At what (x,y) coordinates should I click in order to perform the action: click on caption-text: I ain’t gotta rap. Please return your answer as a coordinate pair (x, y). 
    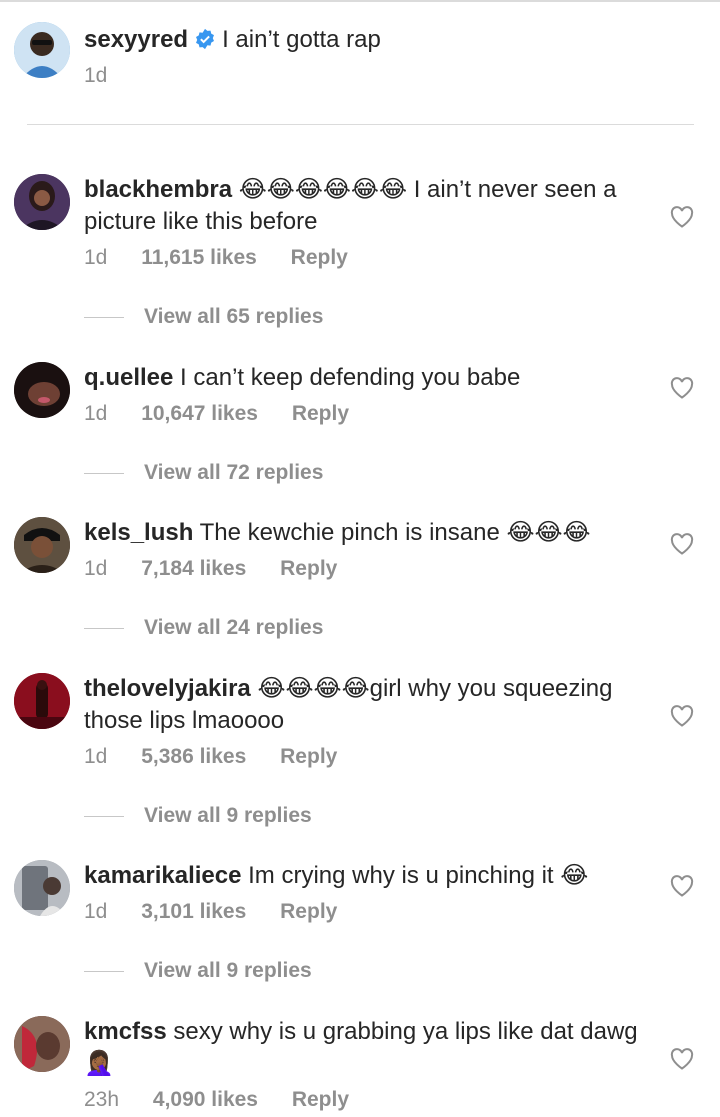
    Looking at the image, I should click on (301, 39).